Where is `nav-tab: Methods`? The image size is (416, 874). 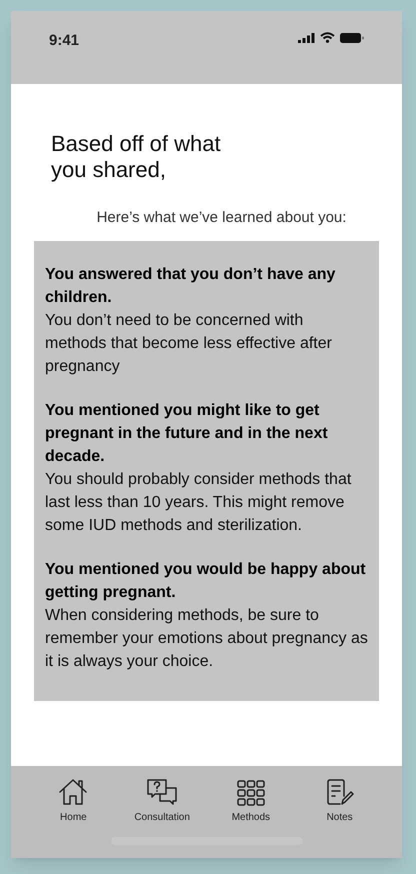
nav-tab: Methods is located at coordinates (251, 800).